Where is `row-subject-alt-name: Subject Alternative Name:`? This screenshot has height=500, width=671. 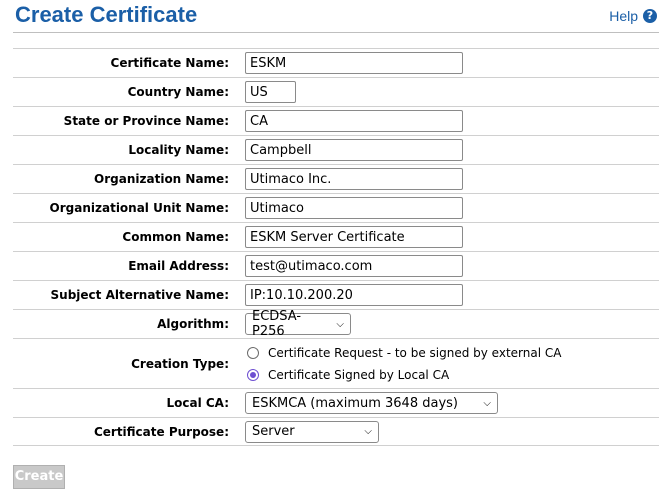 row-subject-alt-name: Subject Alternative Name: is located at coordinates (336, 294).